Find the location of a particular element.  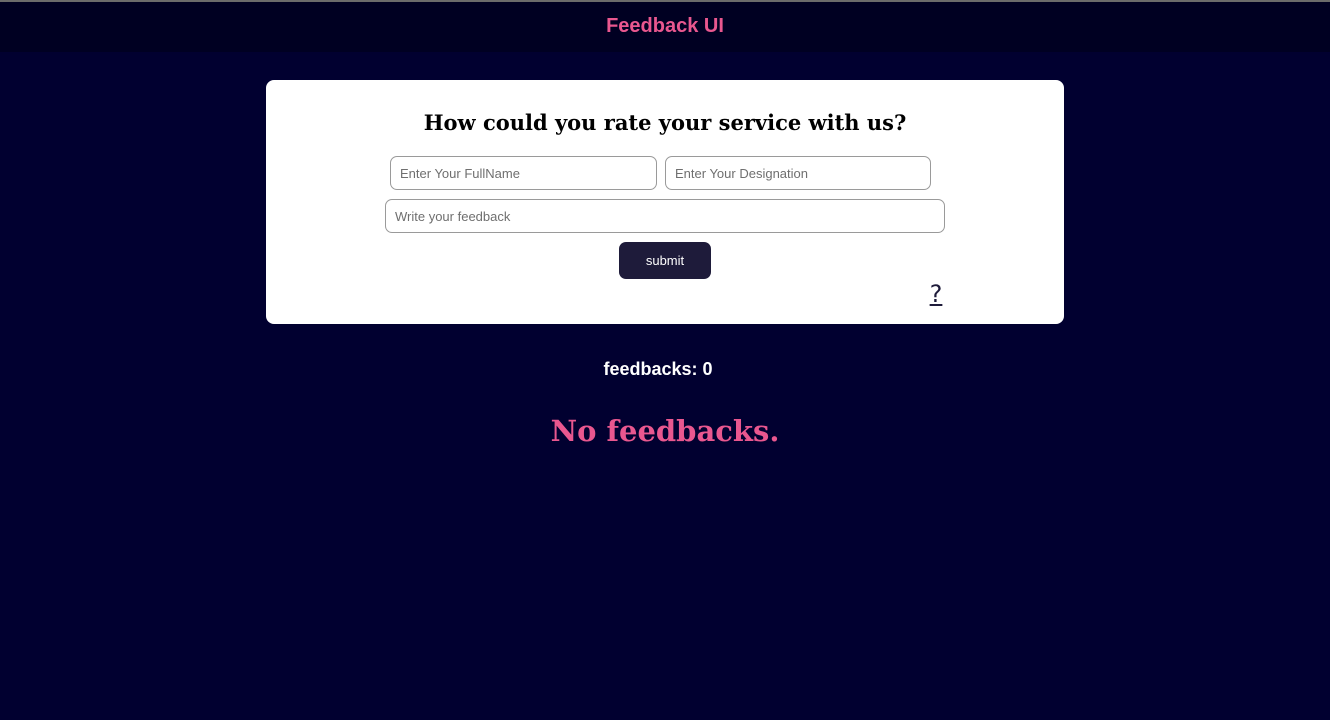

designation-input is located at coordinates (798, 173).